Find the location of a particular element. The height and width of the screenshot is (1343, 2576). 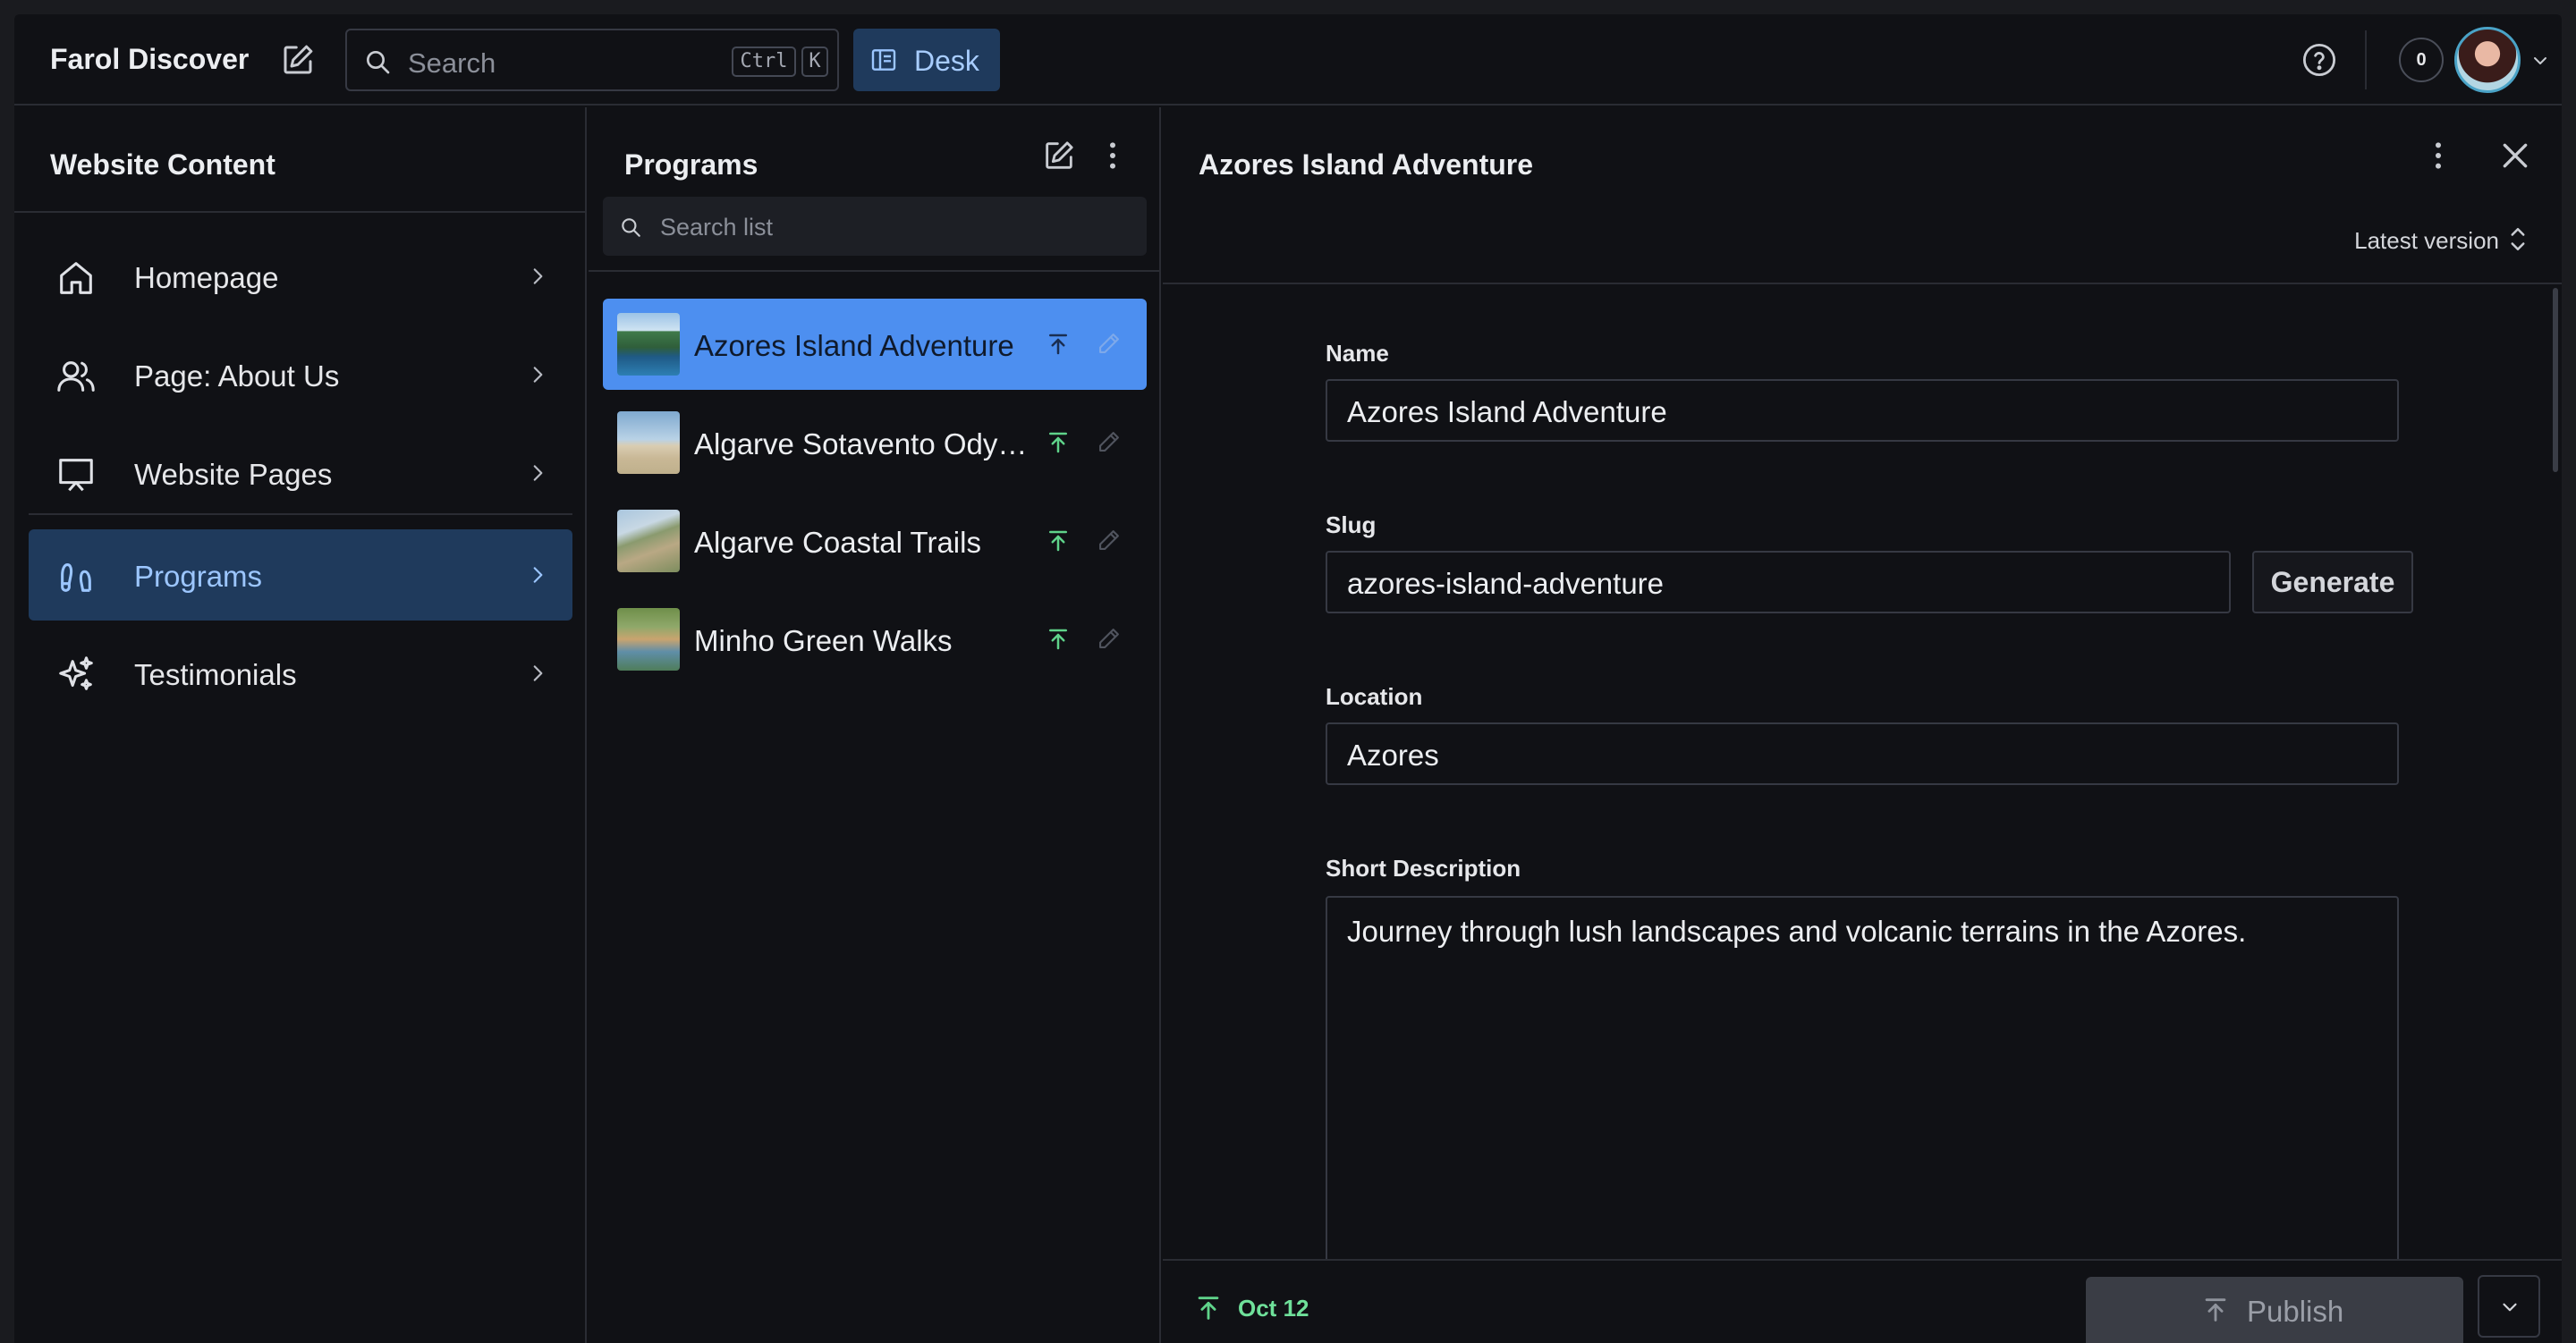

user-avatar is located at coordinates (2487, 60).